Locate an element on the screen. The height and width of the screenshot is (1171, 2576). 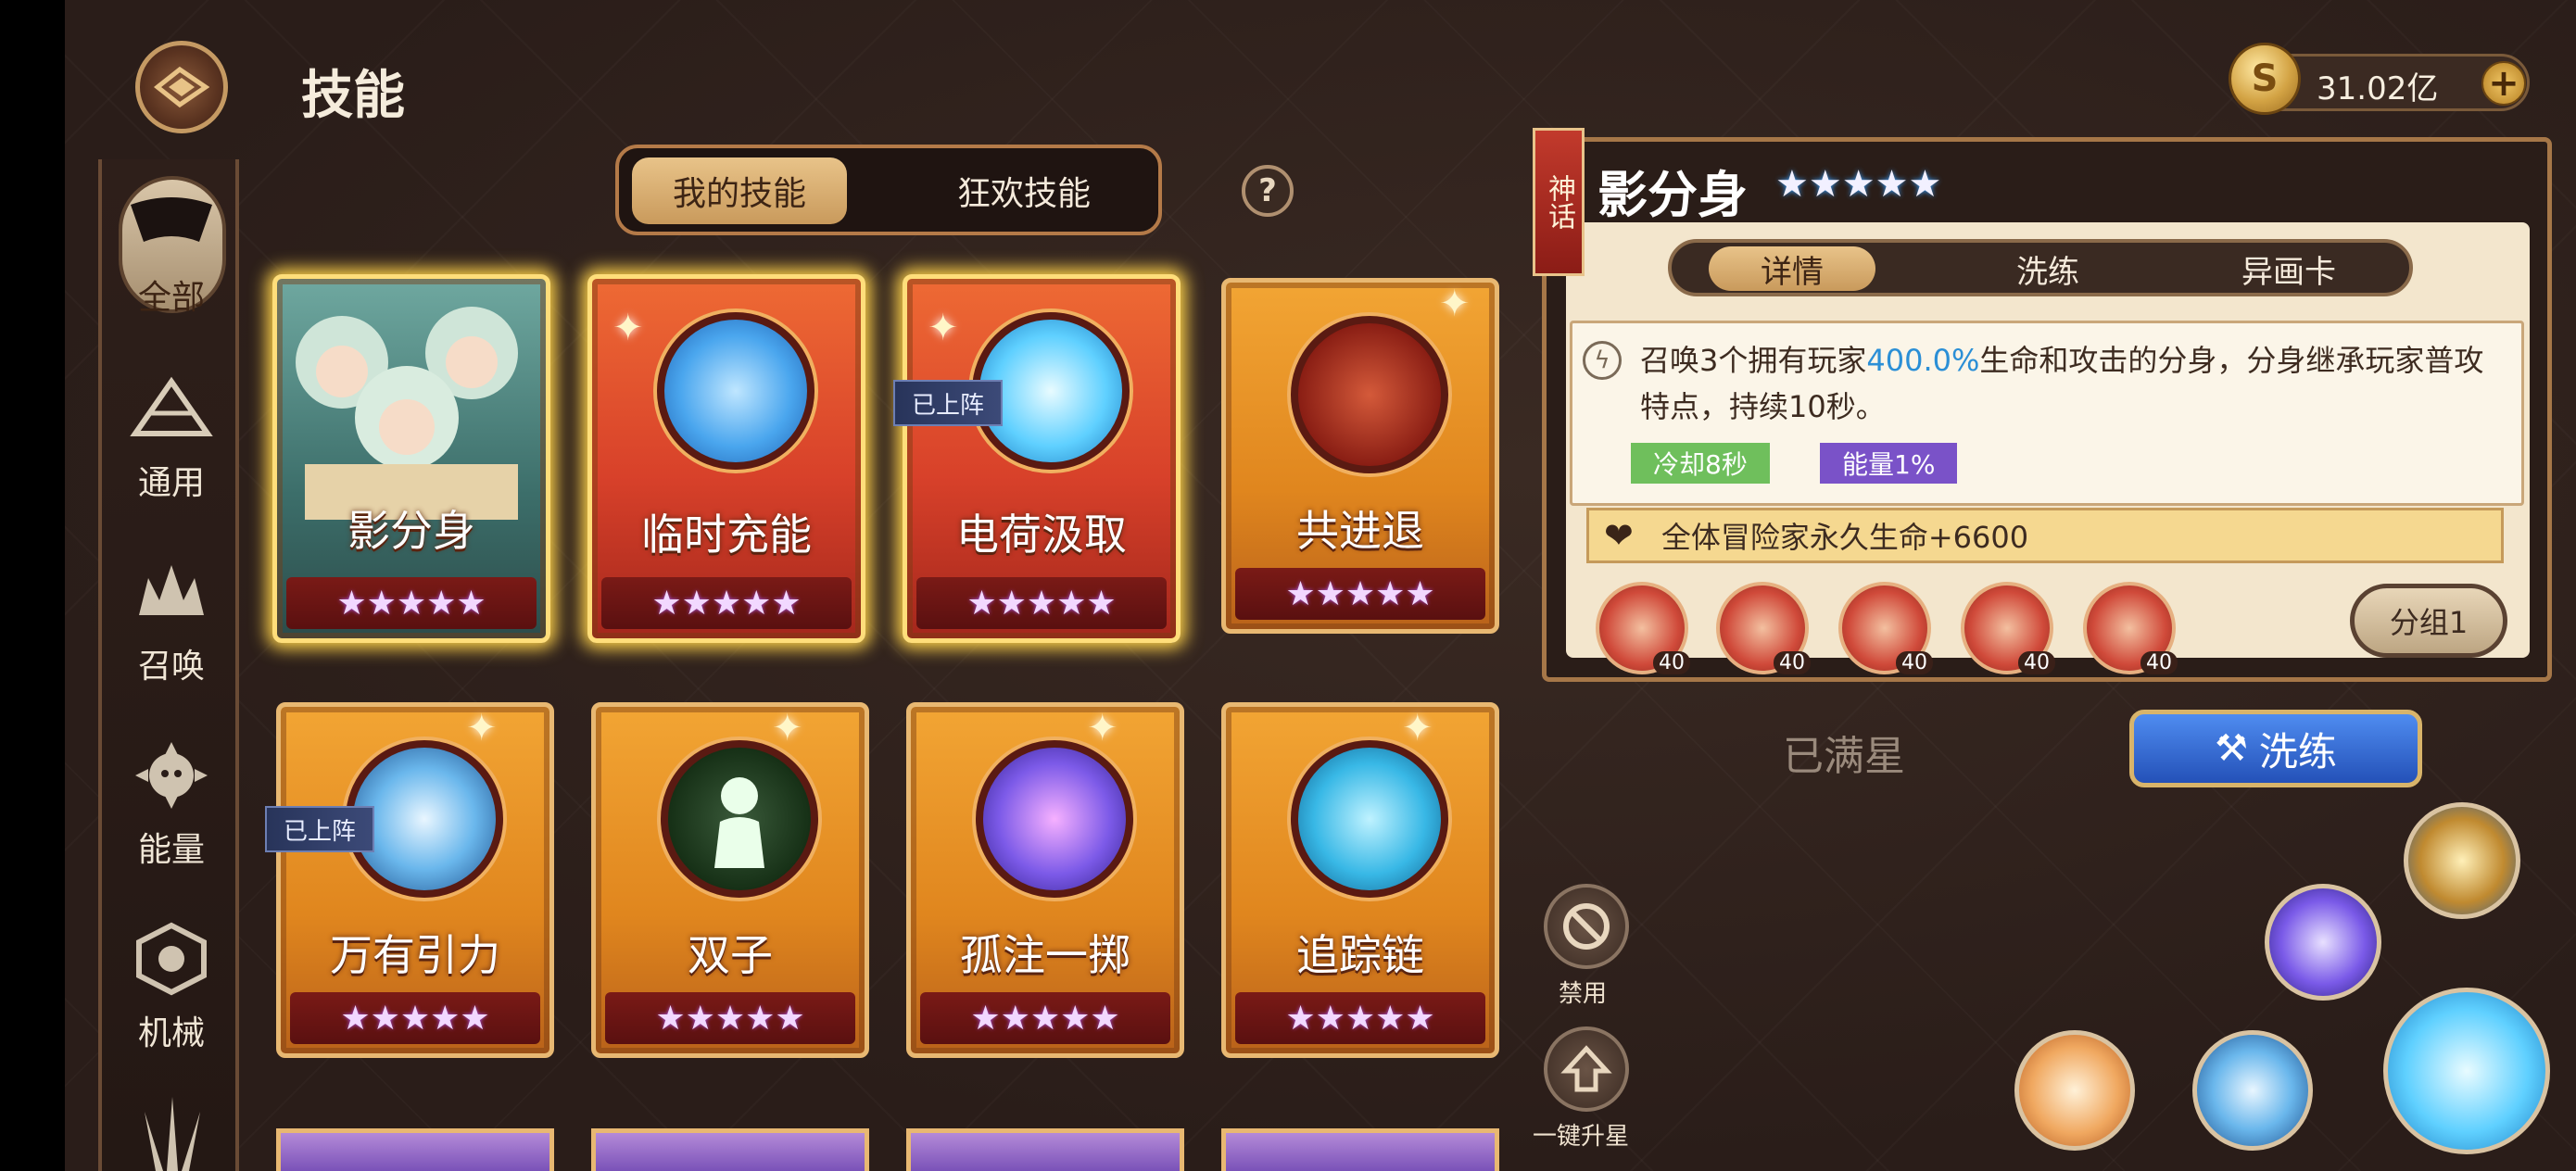
twins-icon is located at coordinates (739, 819).